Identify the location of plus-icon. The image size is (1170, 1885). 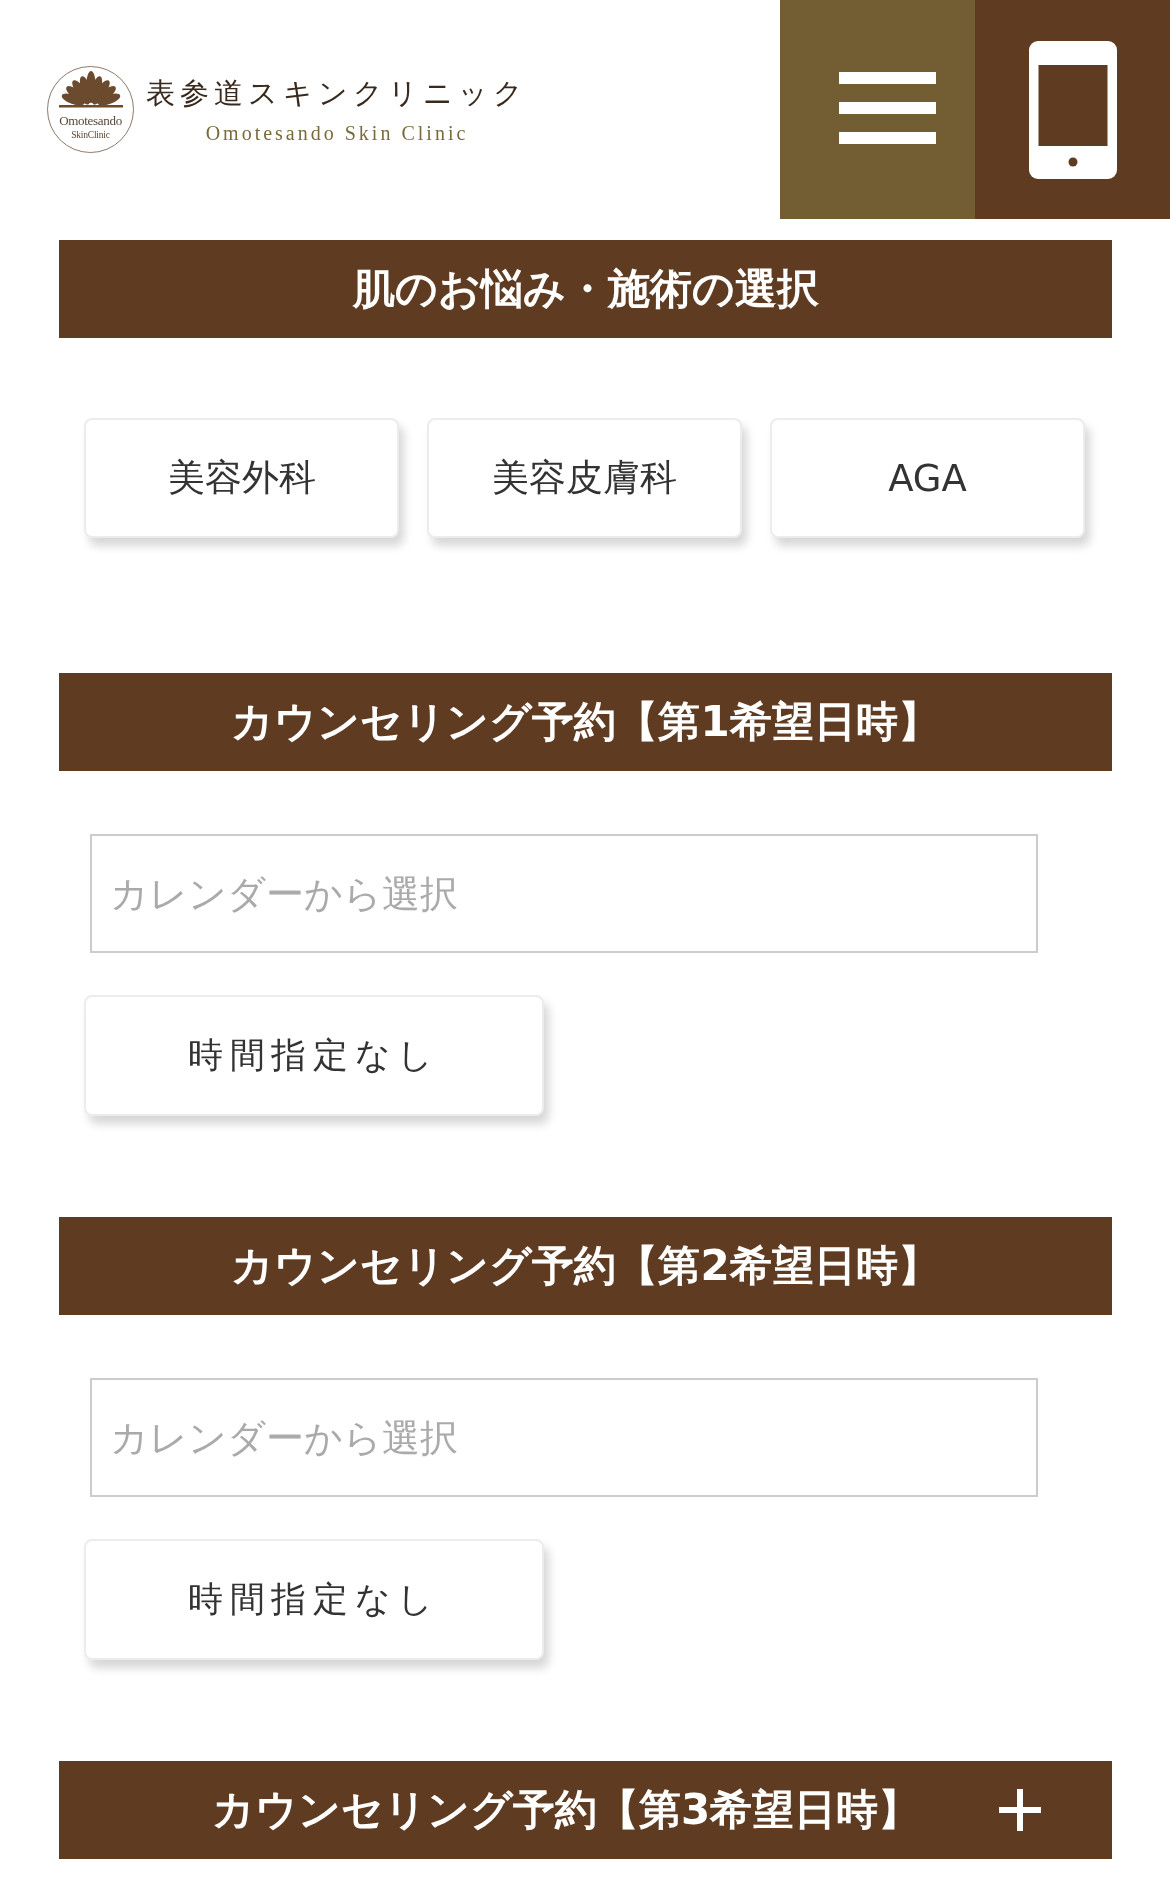
(1020, 1810).